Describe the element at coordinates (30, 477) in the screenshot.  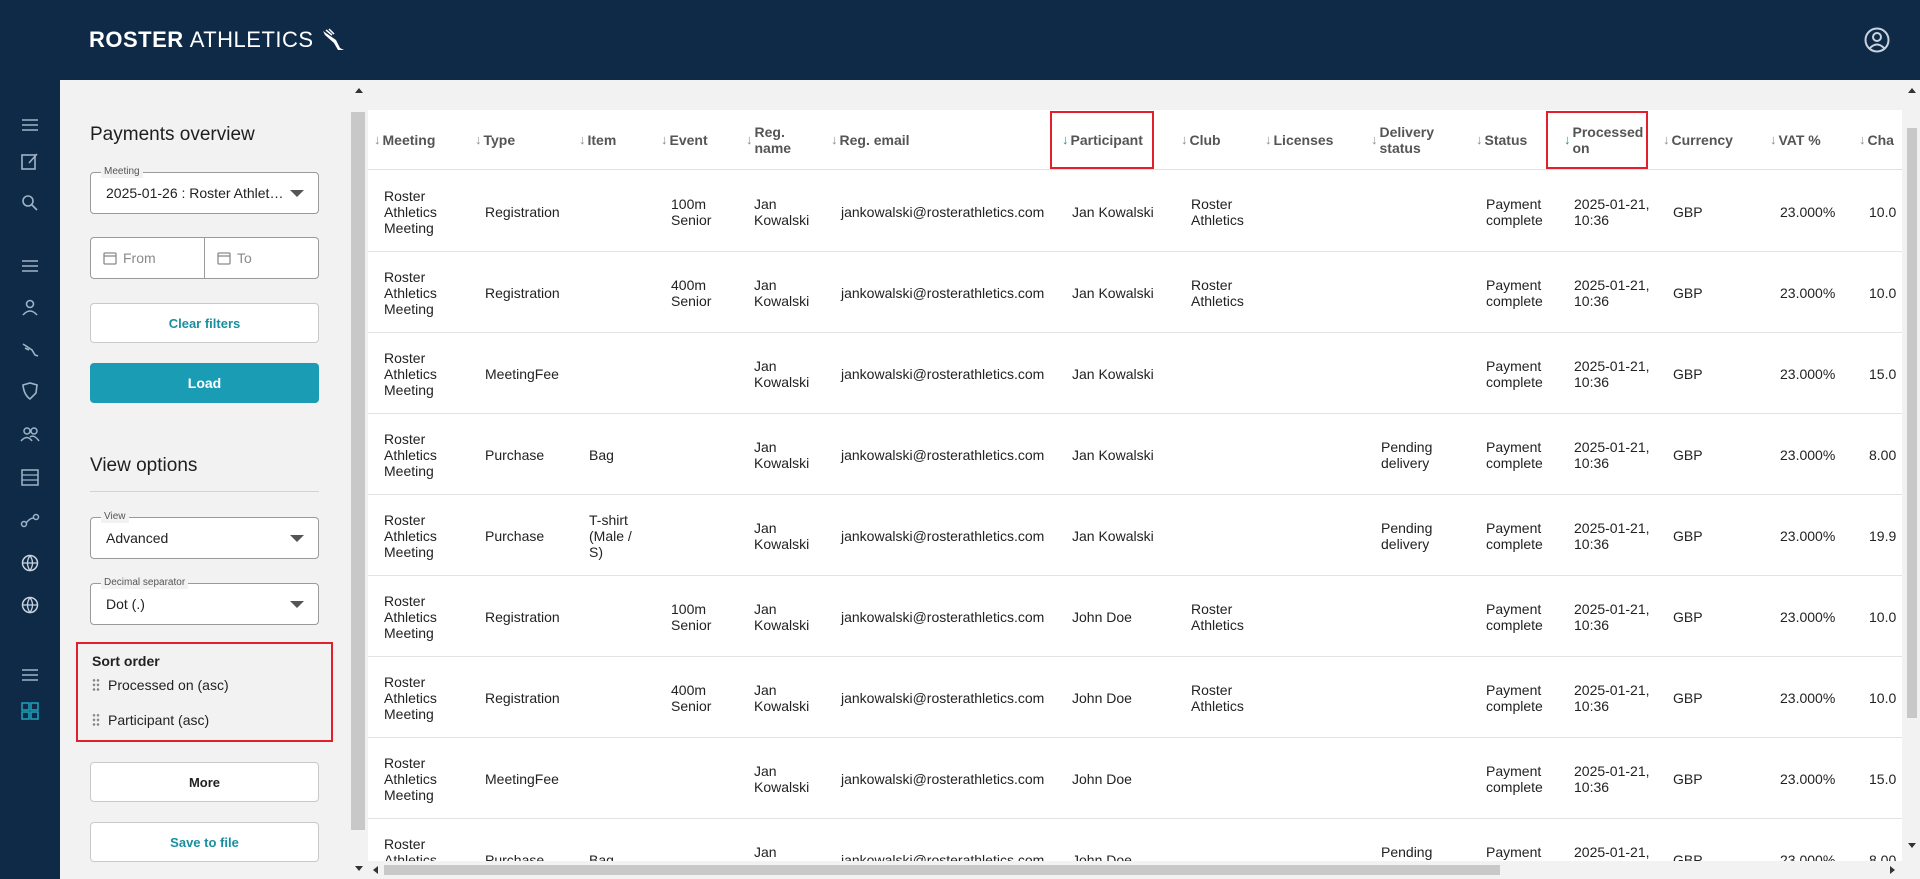
I see `calendar-grid-icon` at that location.